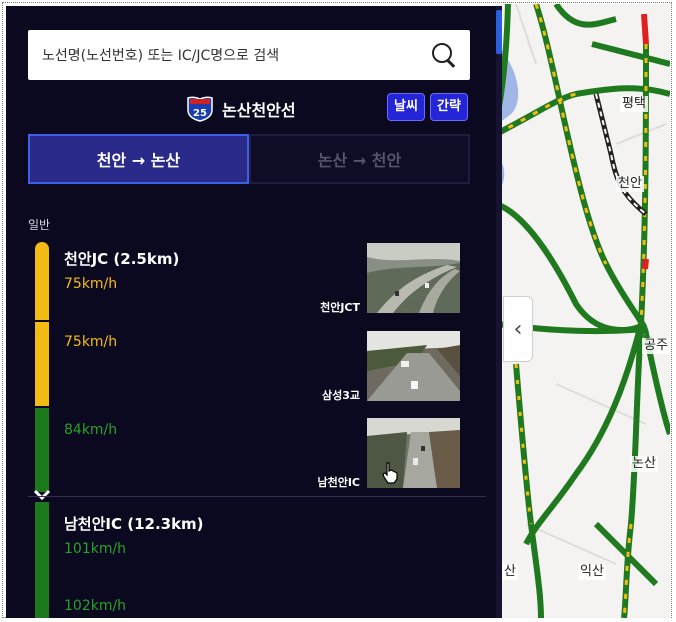 The image size is (676, 622). I want to click on summary-button: 간략, so click(449, 107).